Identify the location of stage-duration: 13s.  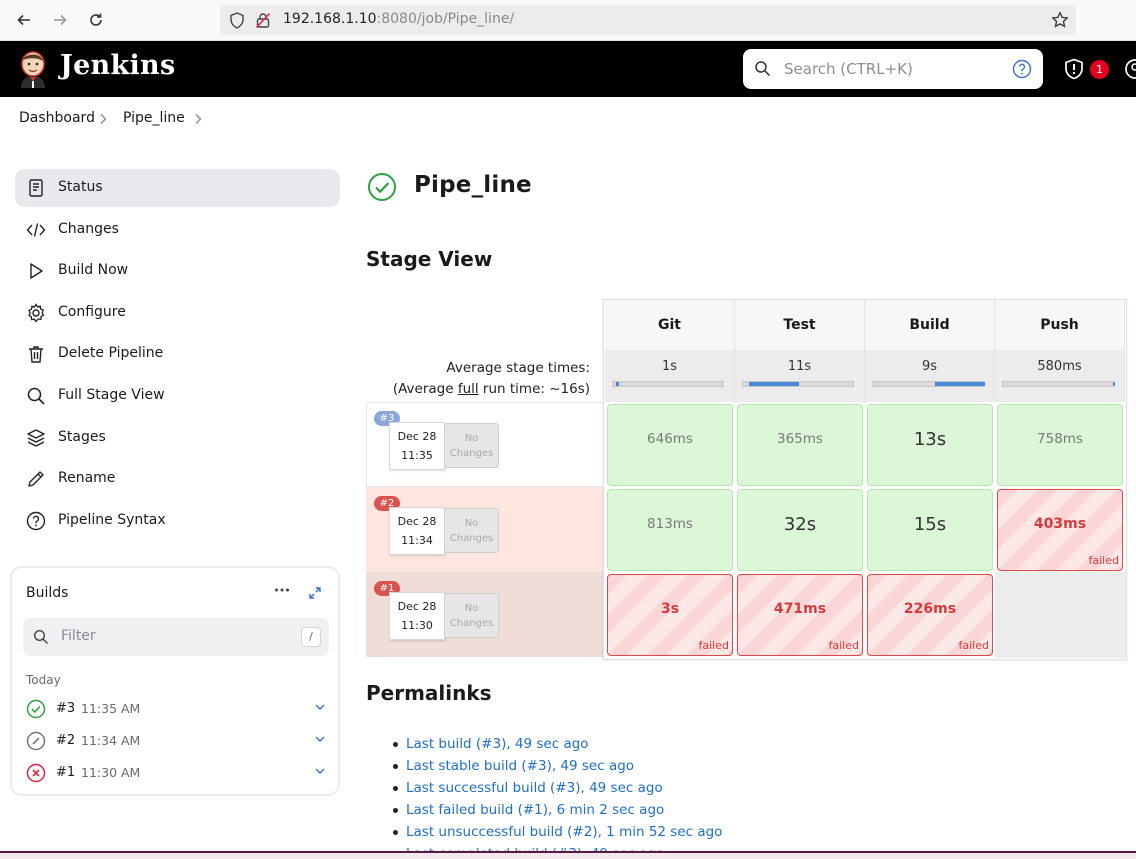
(930, 439).